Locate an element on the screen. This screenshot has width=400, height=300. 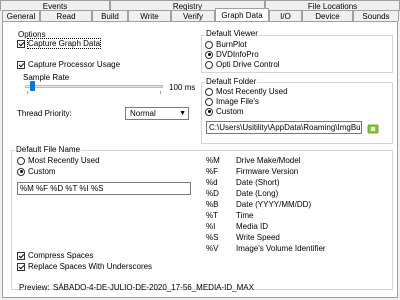
sample-rate-slider-track is located at coordinates (94, 86).